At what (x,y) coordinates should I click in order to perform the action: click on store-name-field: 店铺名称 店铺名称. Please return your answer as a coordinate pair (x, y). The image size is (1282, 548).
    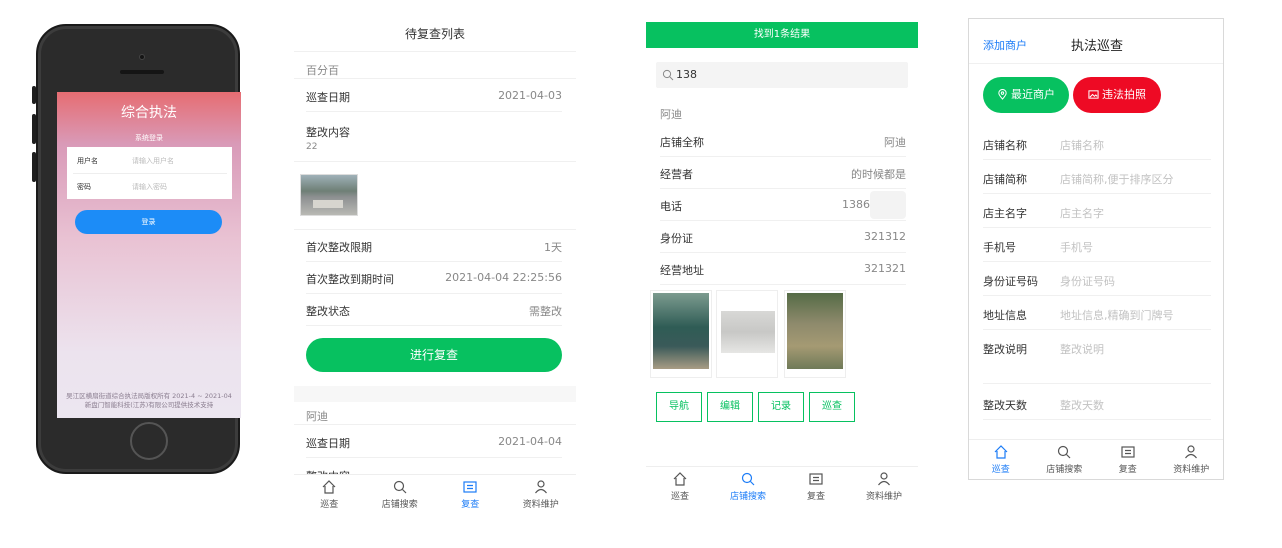
    Looking at the image, I should click on (1097, 143).